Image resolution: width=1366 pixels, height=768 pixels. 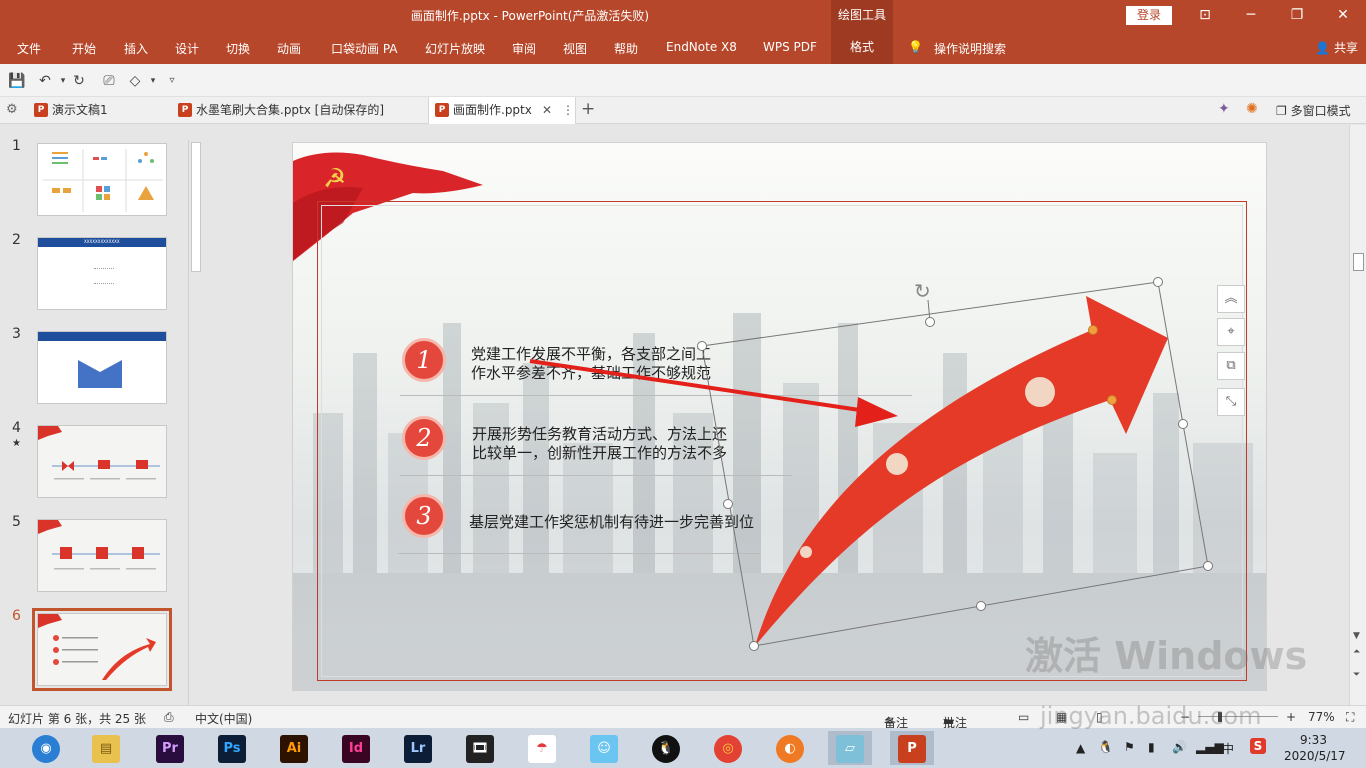 What do you see at coordinates (290, 110) in the screenshot?
I see `doc-tab-label: 水墨笔刷大合集.pptx [自动保存的]` at bounding box center [290, 110].